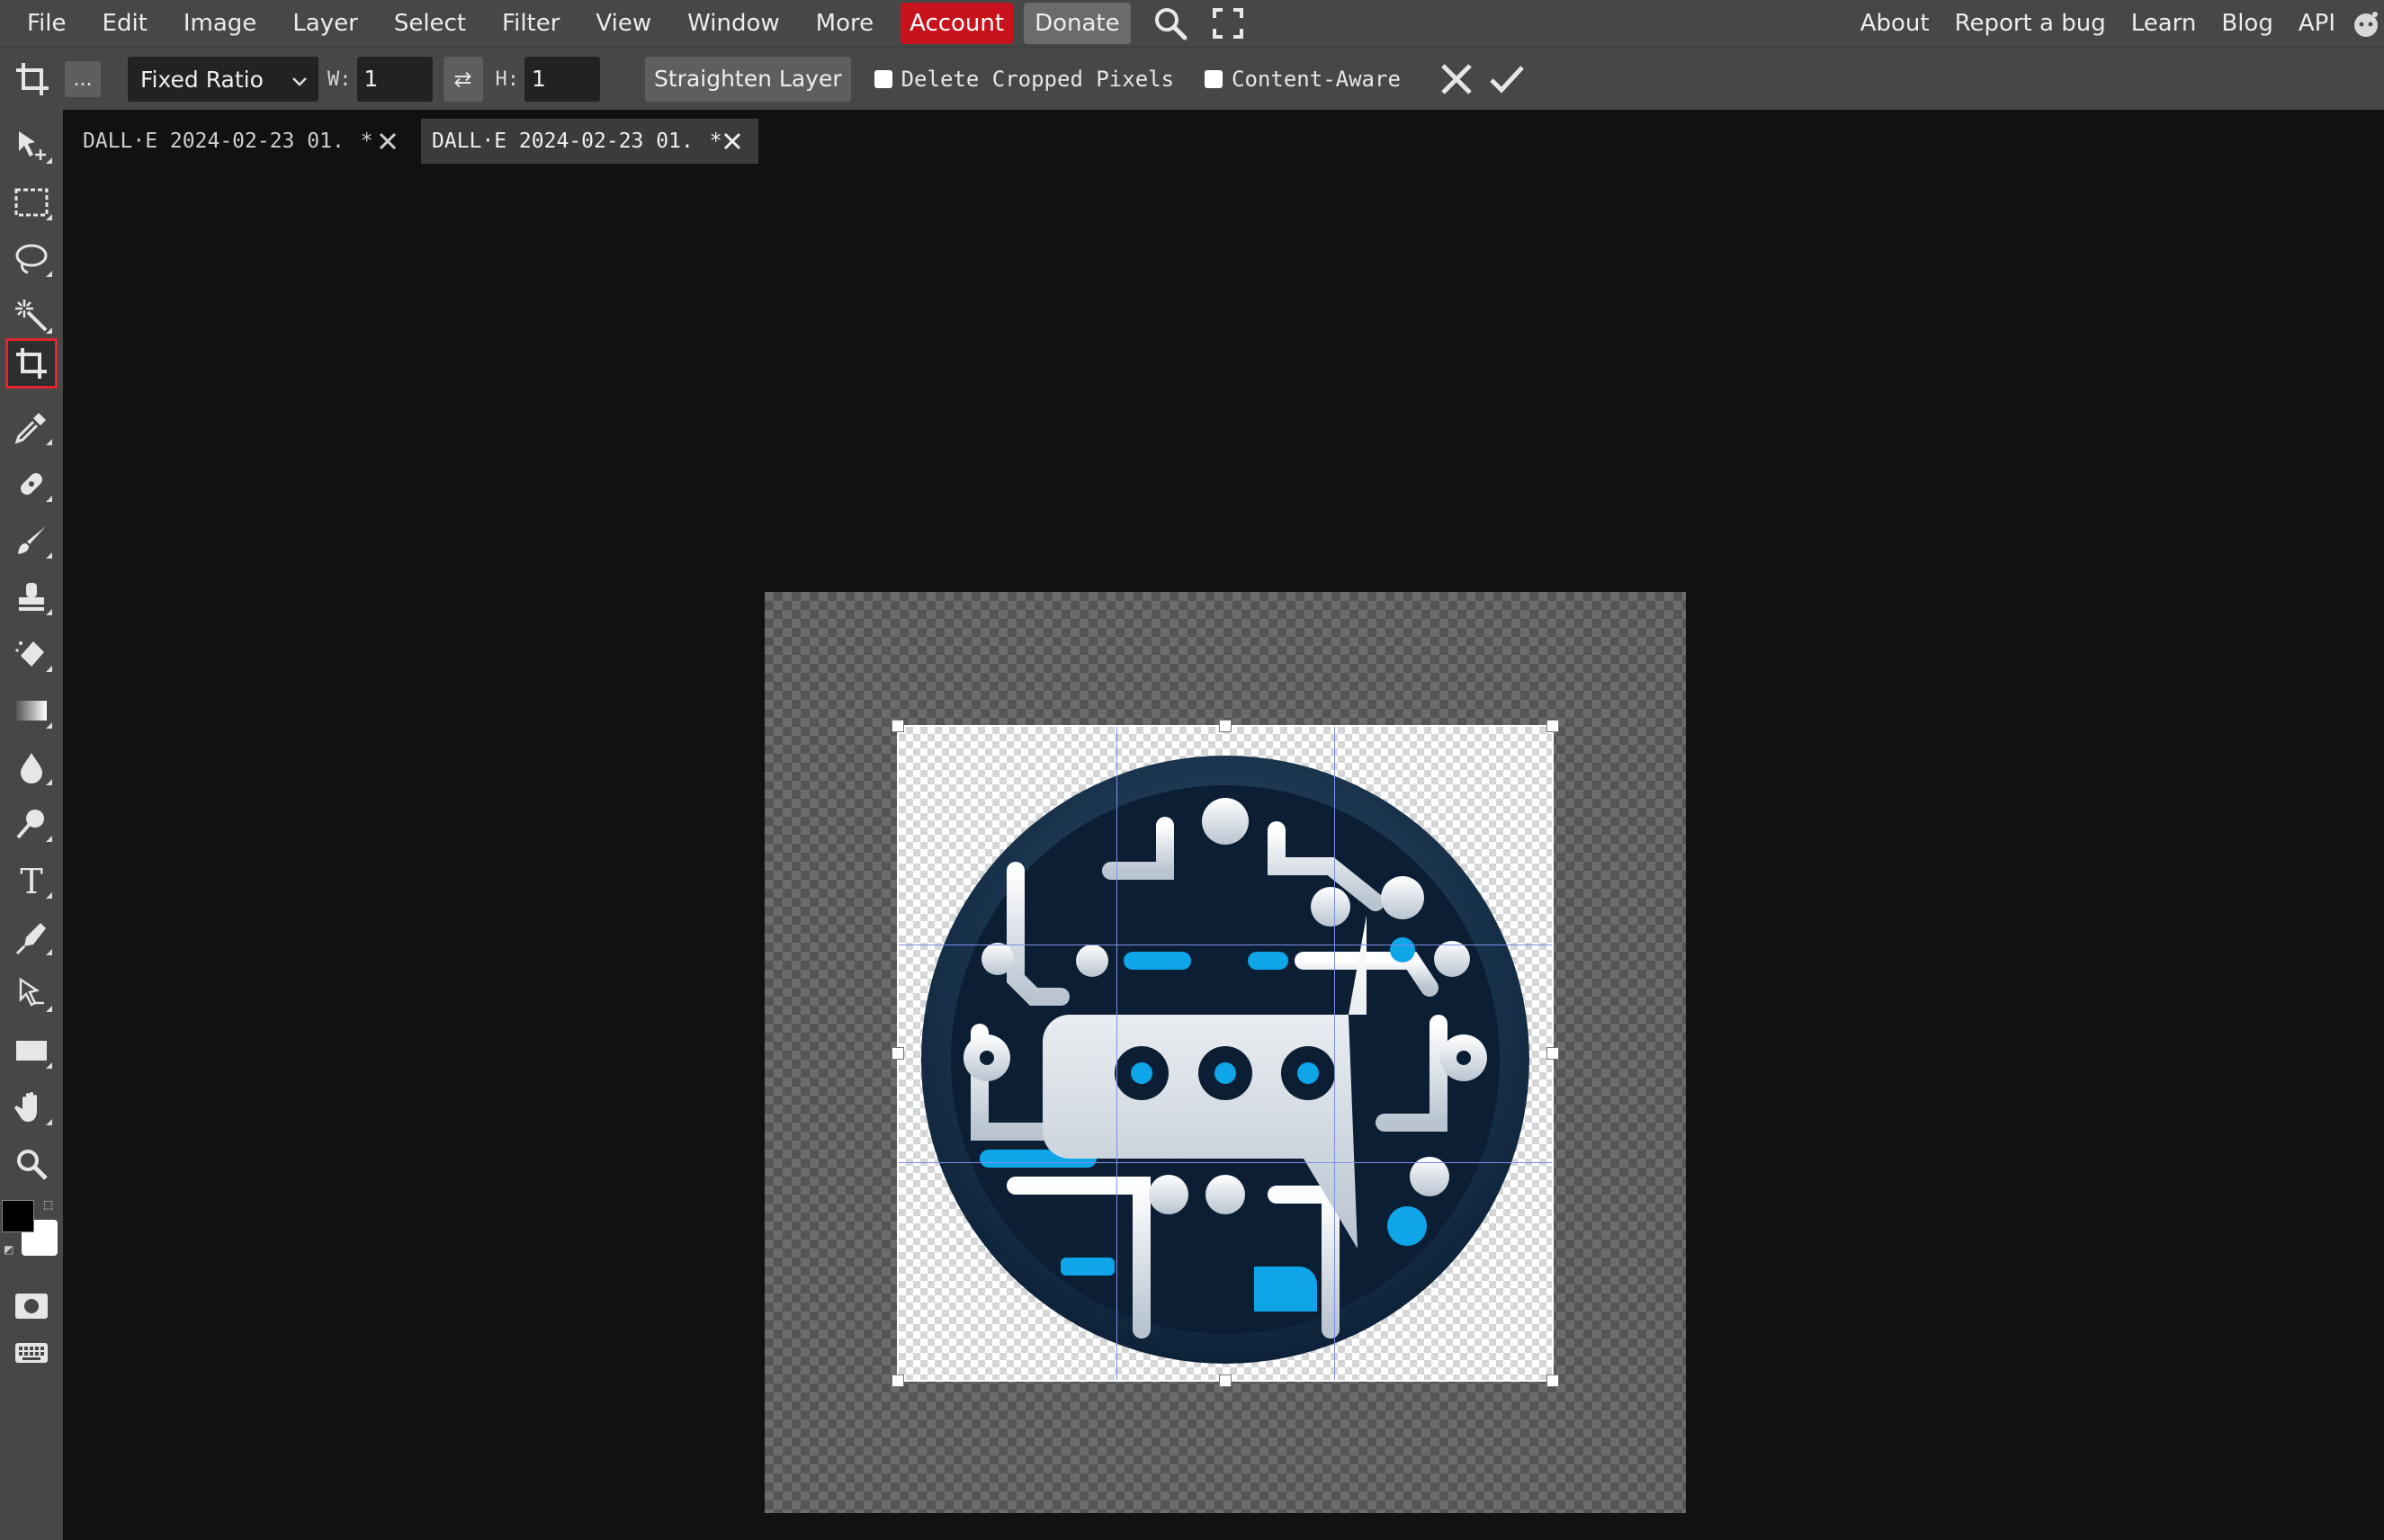 This screenshot has height=1540, width=2384. Describe the element at coordinates (2366, 23) in the screenshot. I see `reddit-icon` at that location.